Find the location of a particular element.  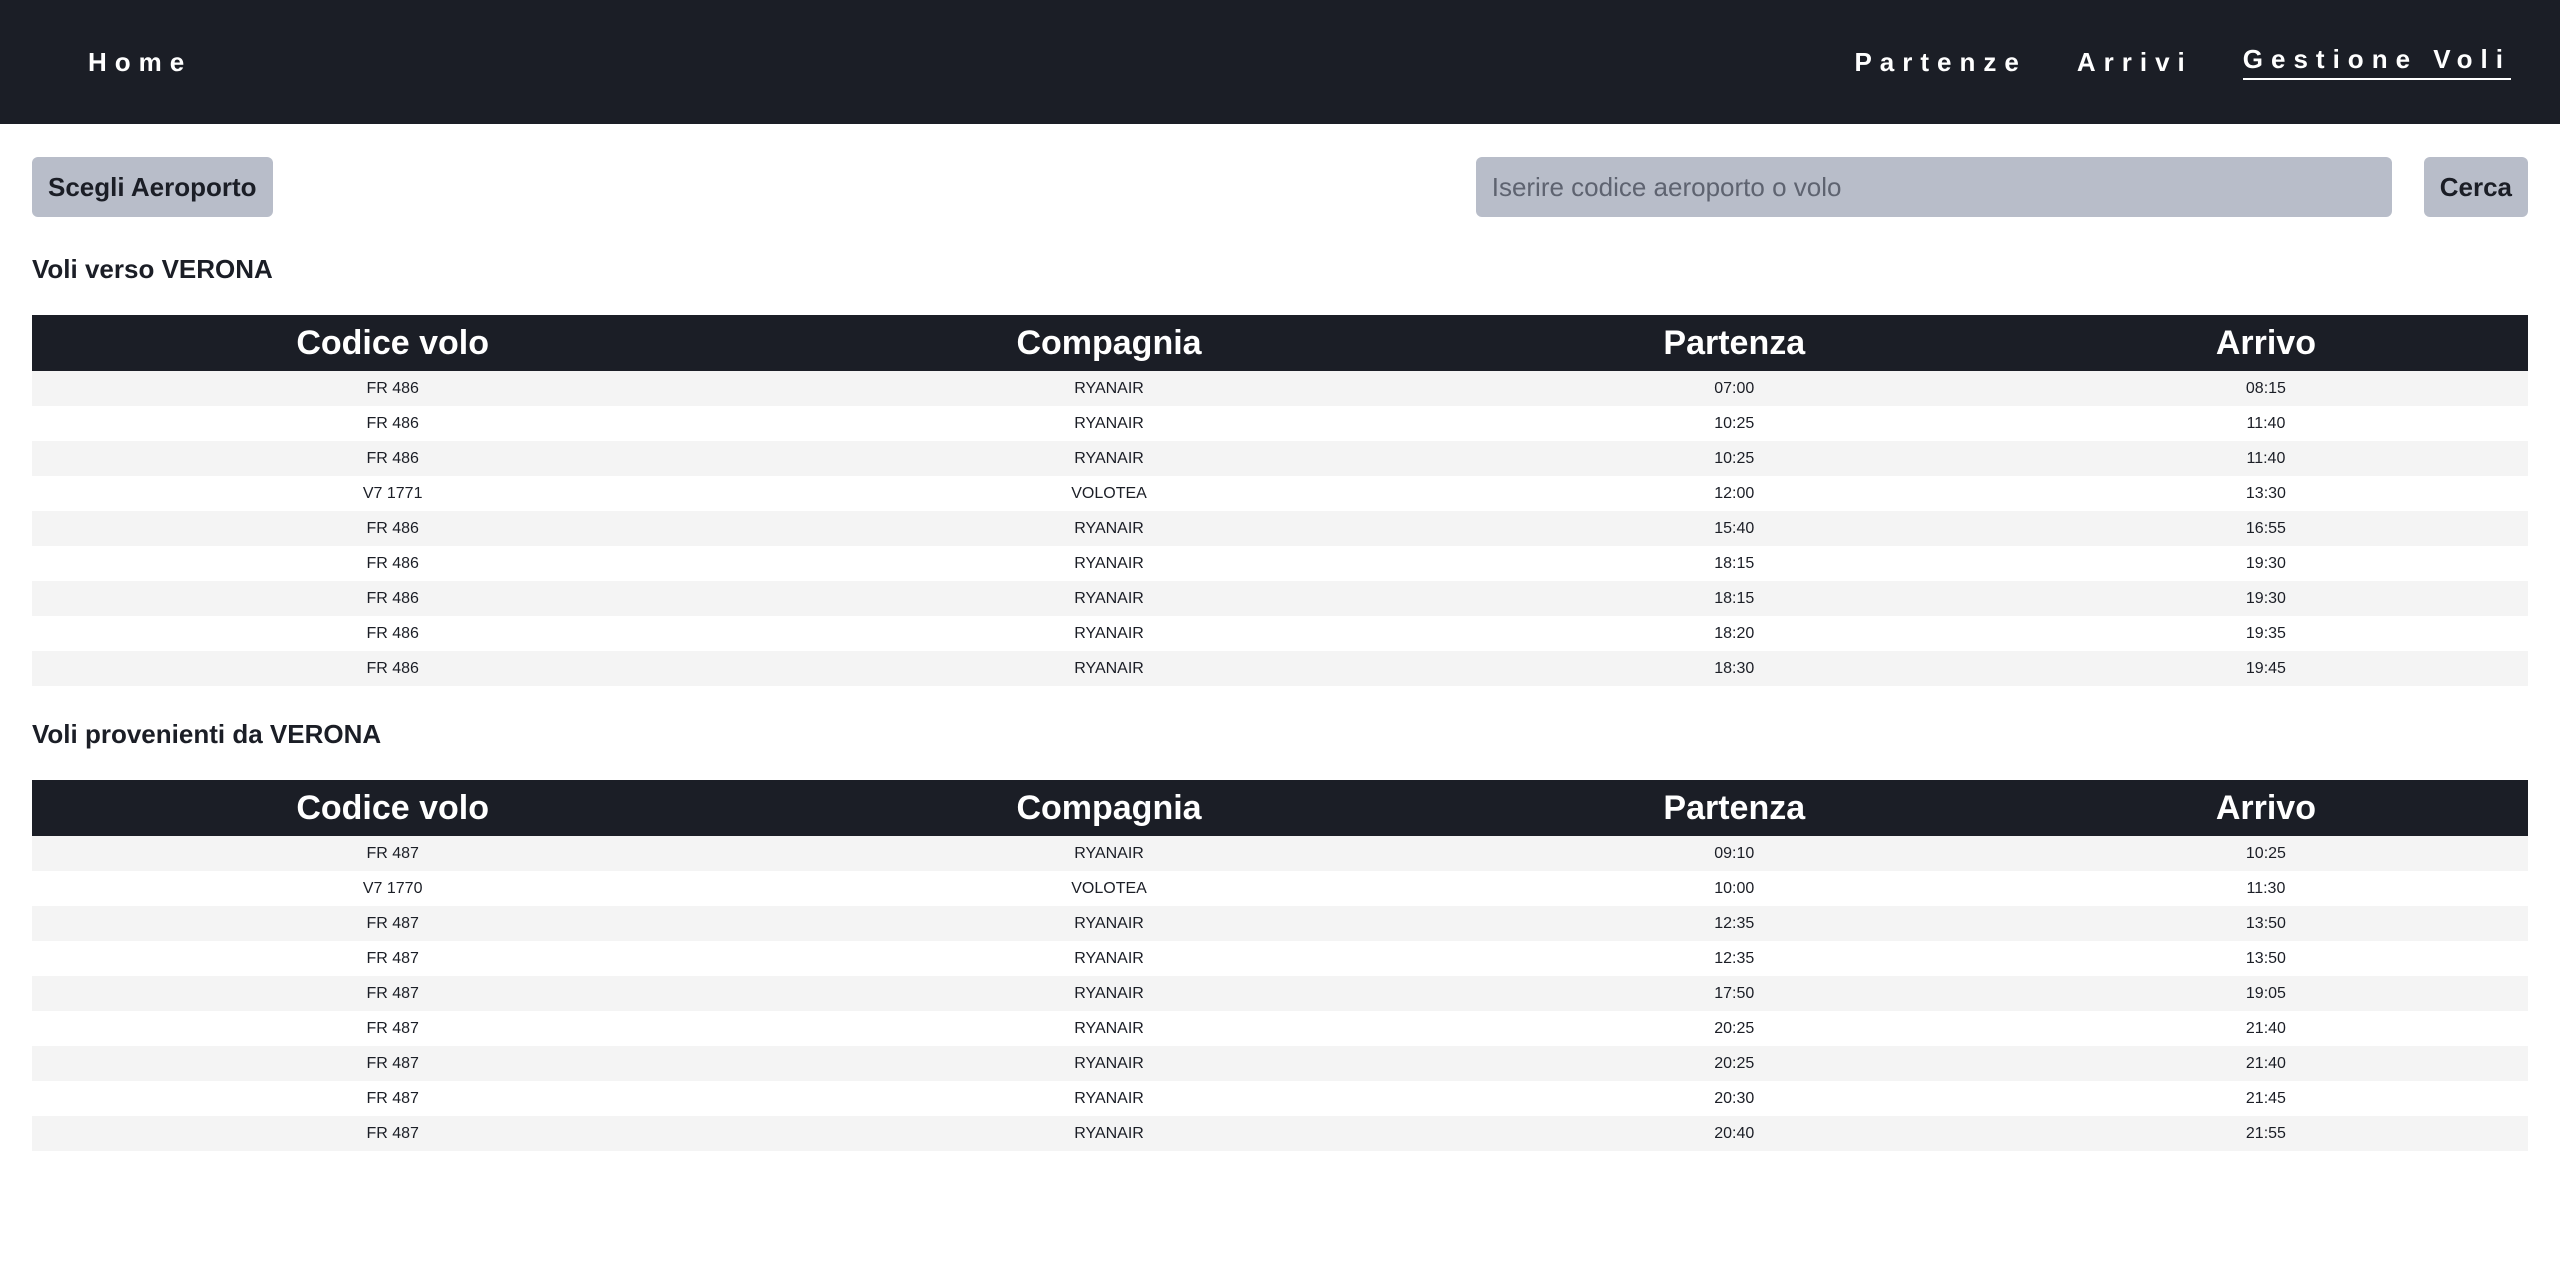

cell-arrivo: 10:25 is located at coordinates (2265, 853).